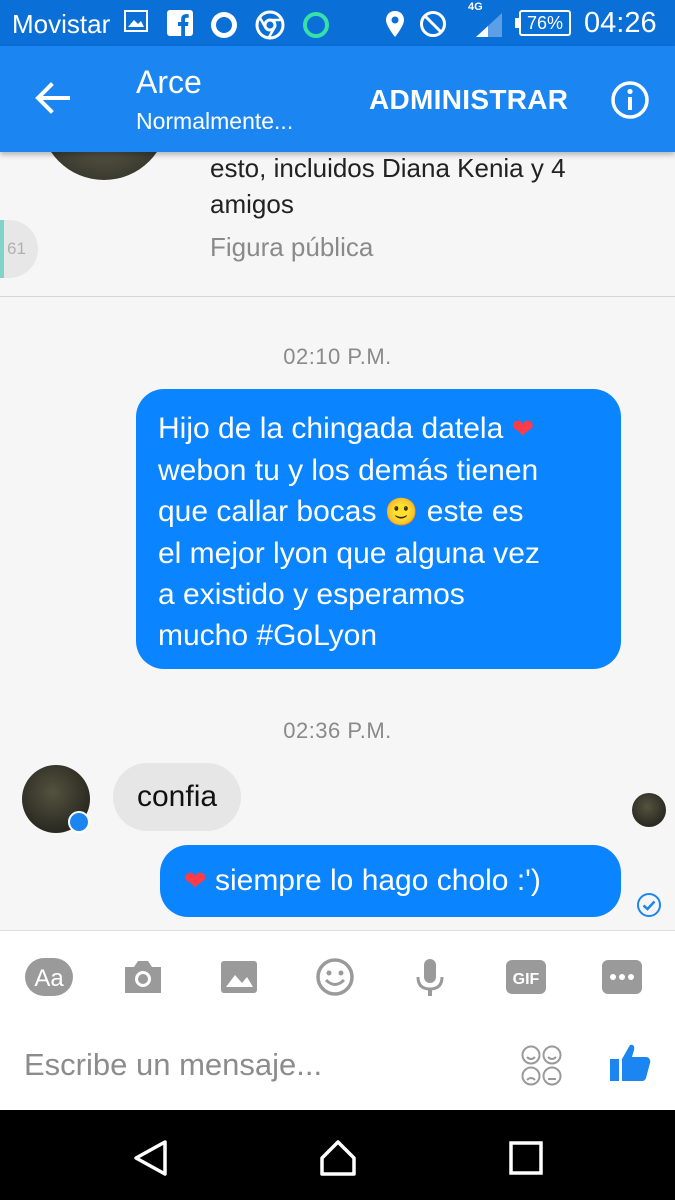  Describe the element at coordinates (341, 511) in the screenshot. I see `message-line: que callar bocas 🙂 este es` at that location.